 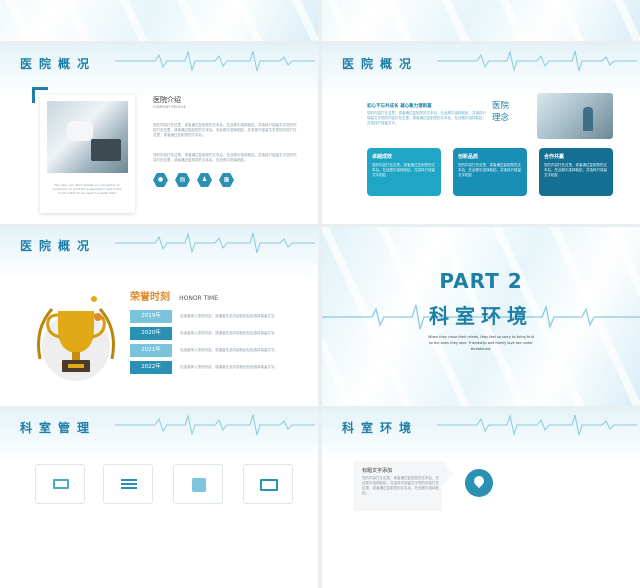 What do you see at coordinates (501, 106) in the screenshot?
I see `vertical-title-line-1: 医院` at bounding box center [501, 106].